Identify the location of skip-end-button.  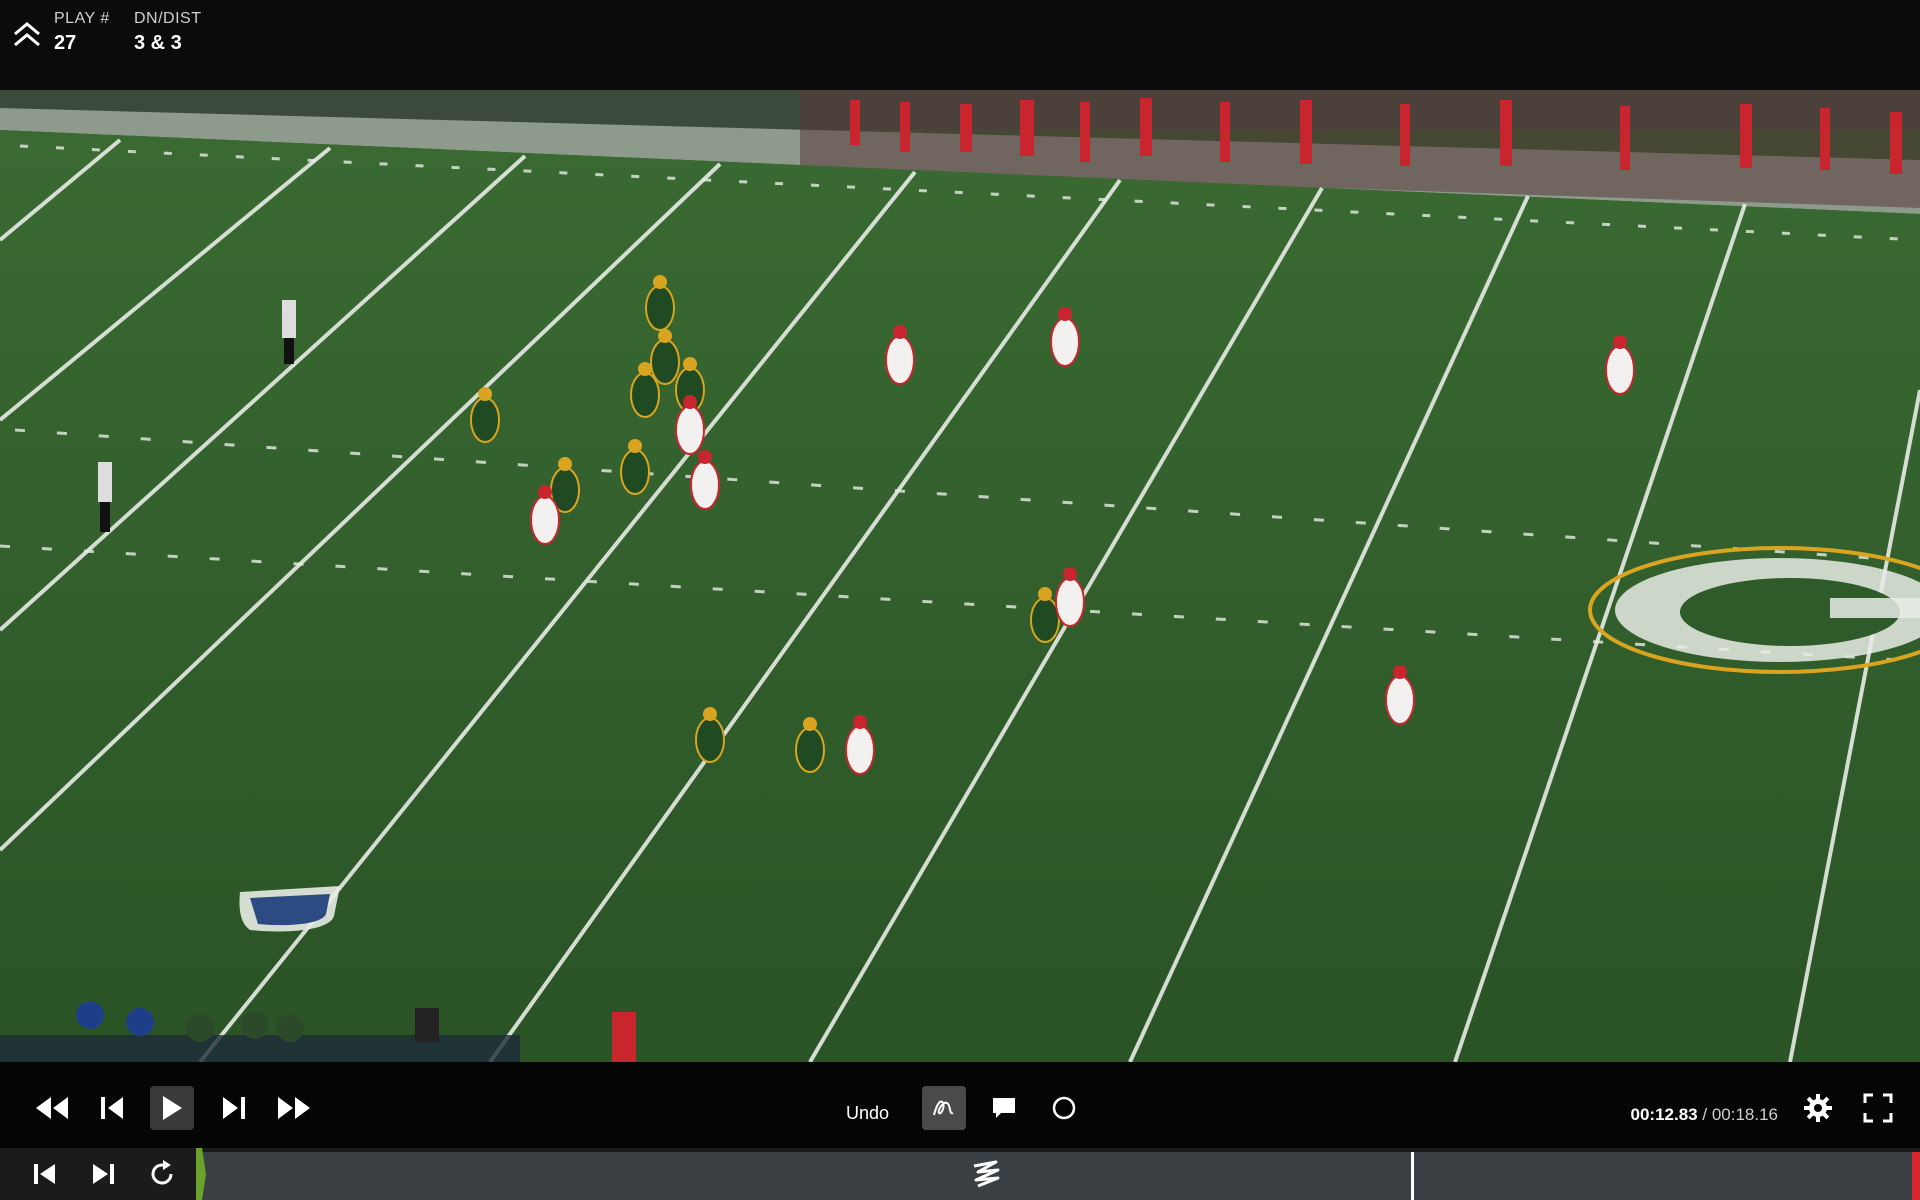
(104, 1174).